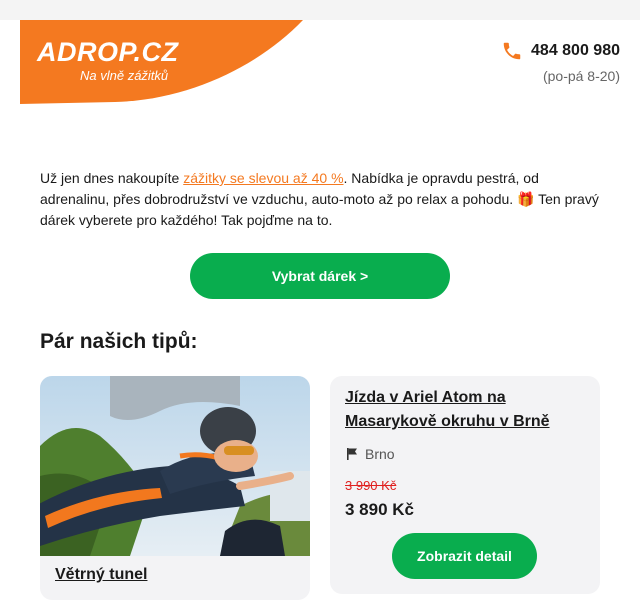 Image resolution: width=640 pixels, height=600 pixels. What do you see at coordinates (379, 509) in the screenshot?
I see `new-price: 3 890 Kč` at bounding box center [379, 509].